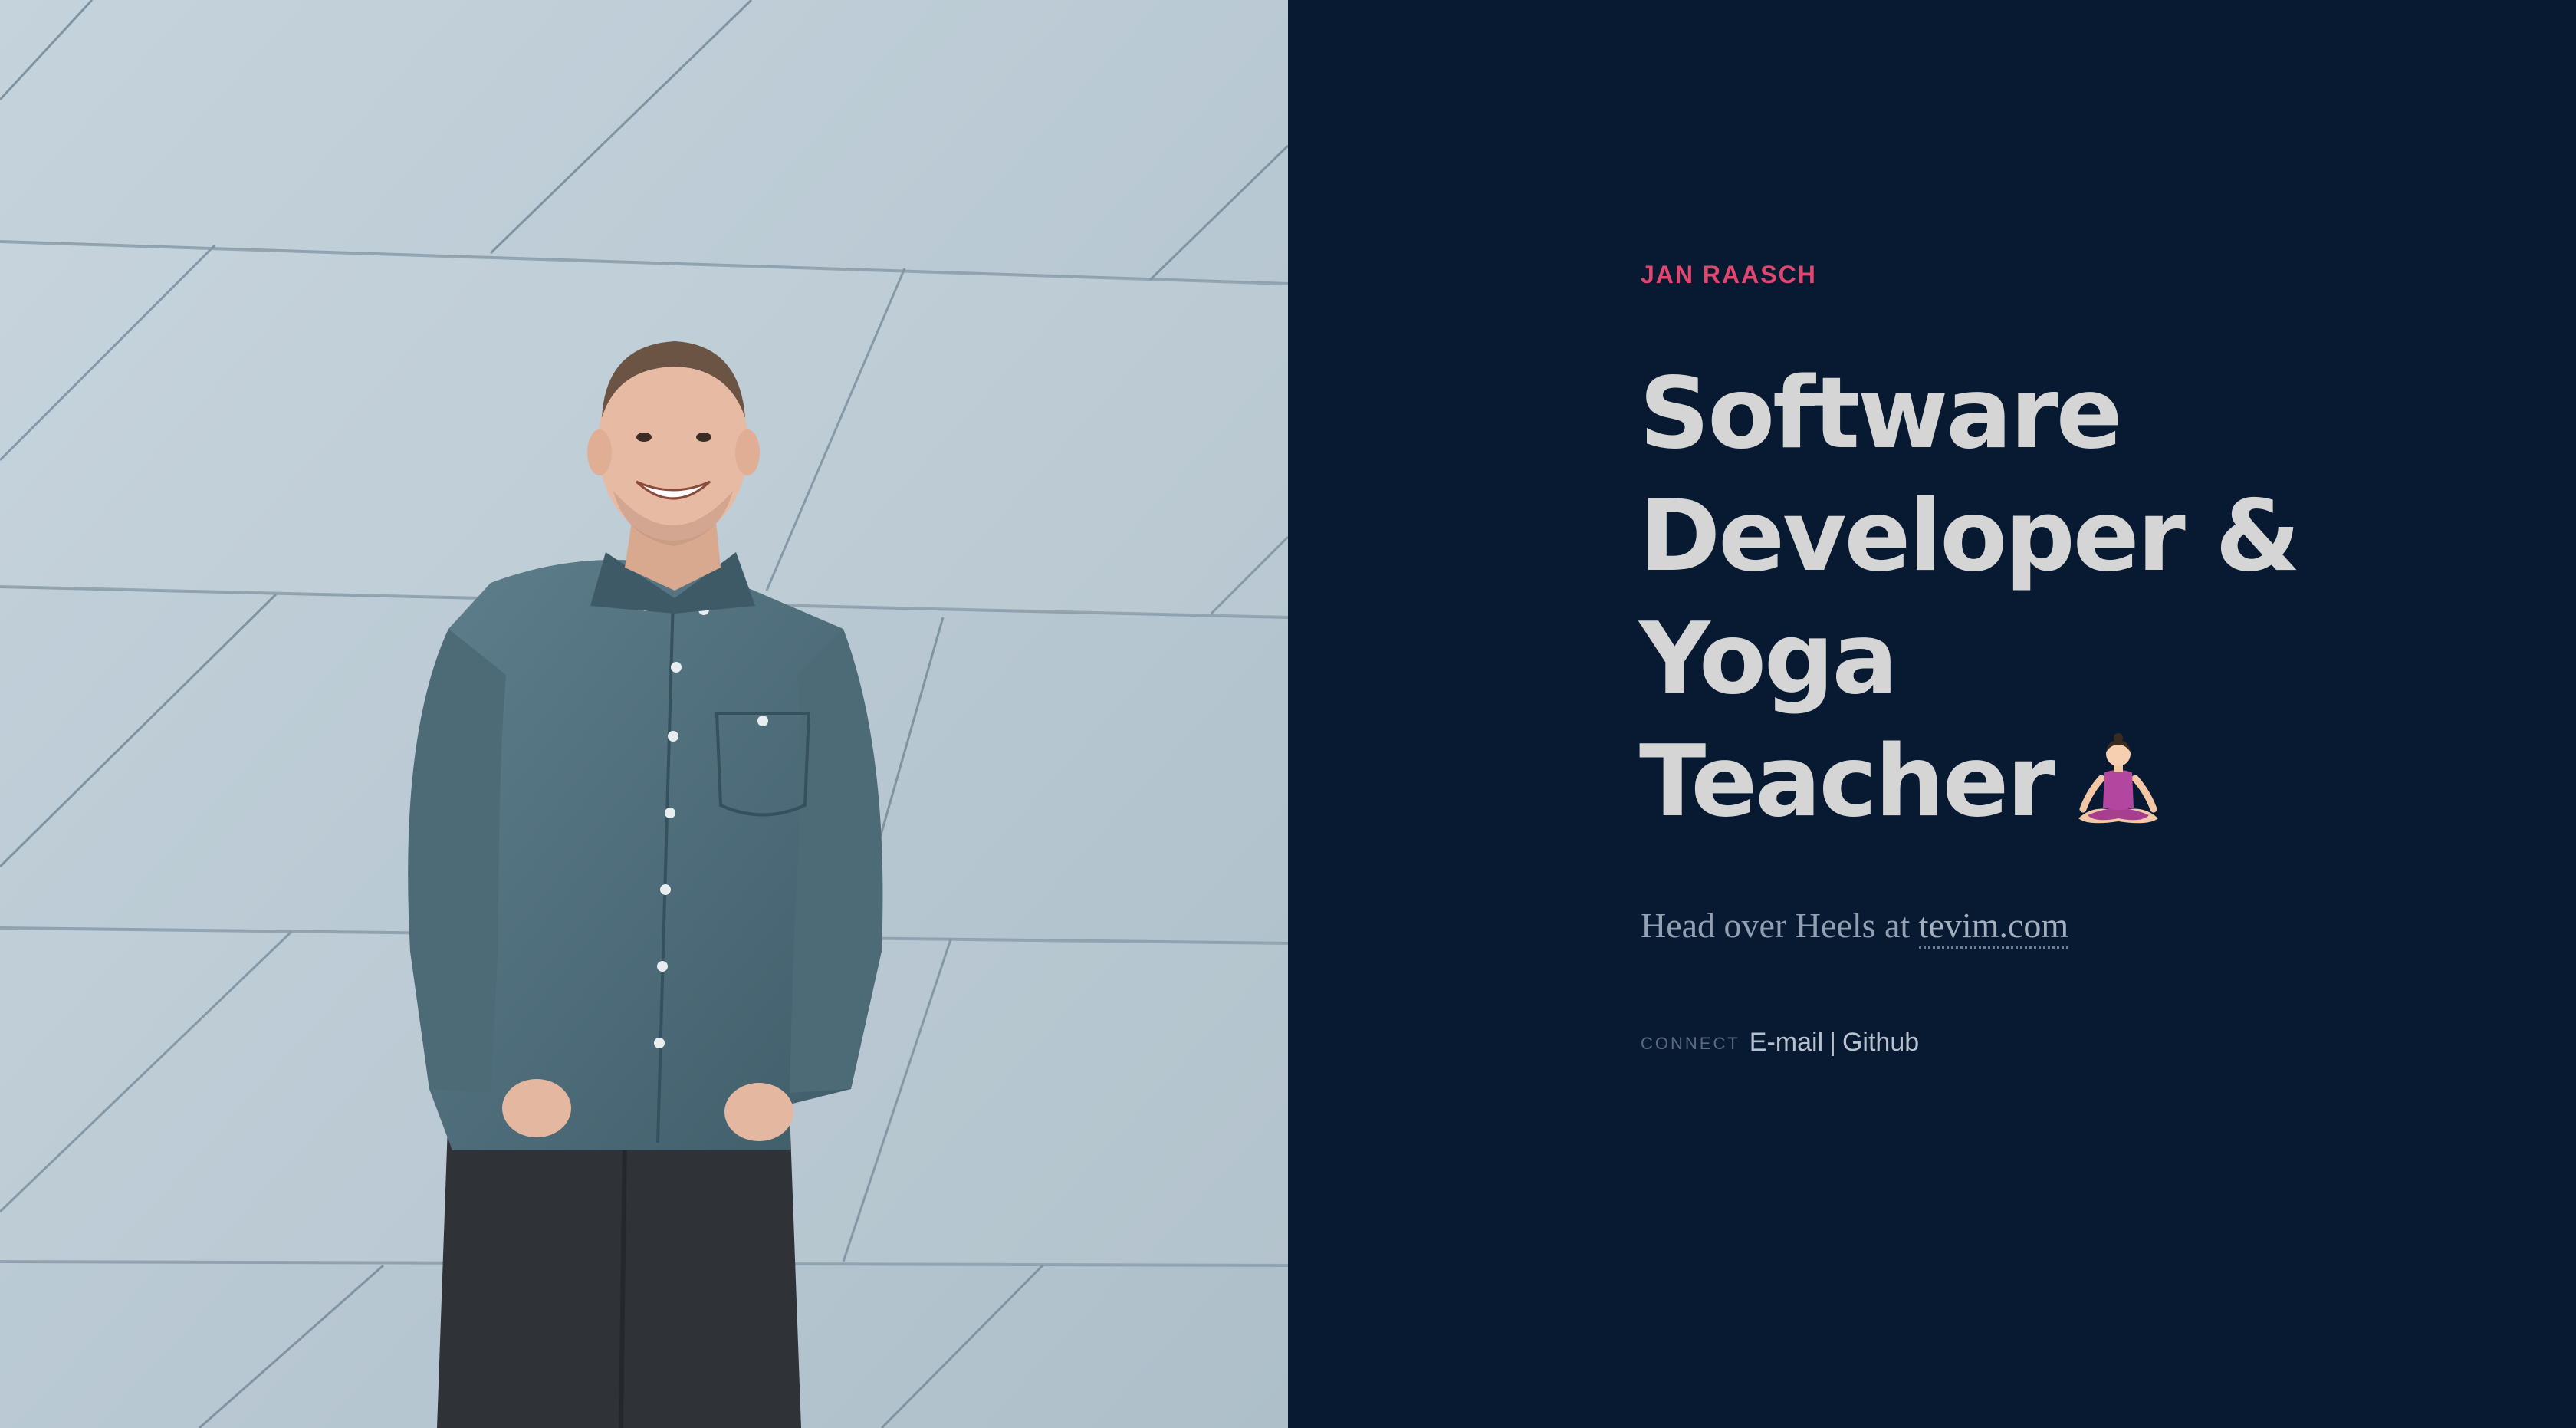 This screenshot has width=2576, height=1428. Describe the element at coordinates (1847, 782) in the screenshot. I see `headline-line: Teacher` at that location.